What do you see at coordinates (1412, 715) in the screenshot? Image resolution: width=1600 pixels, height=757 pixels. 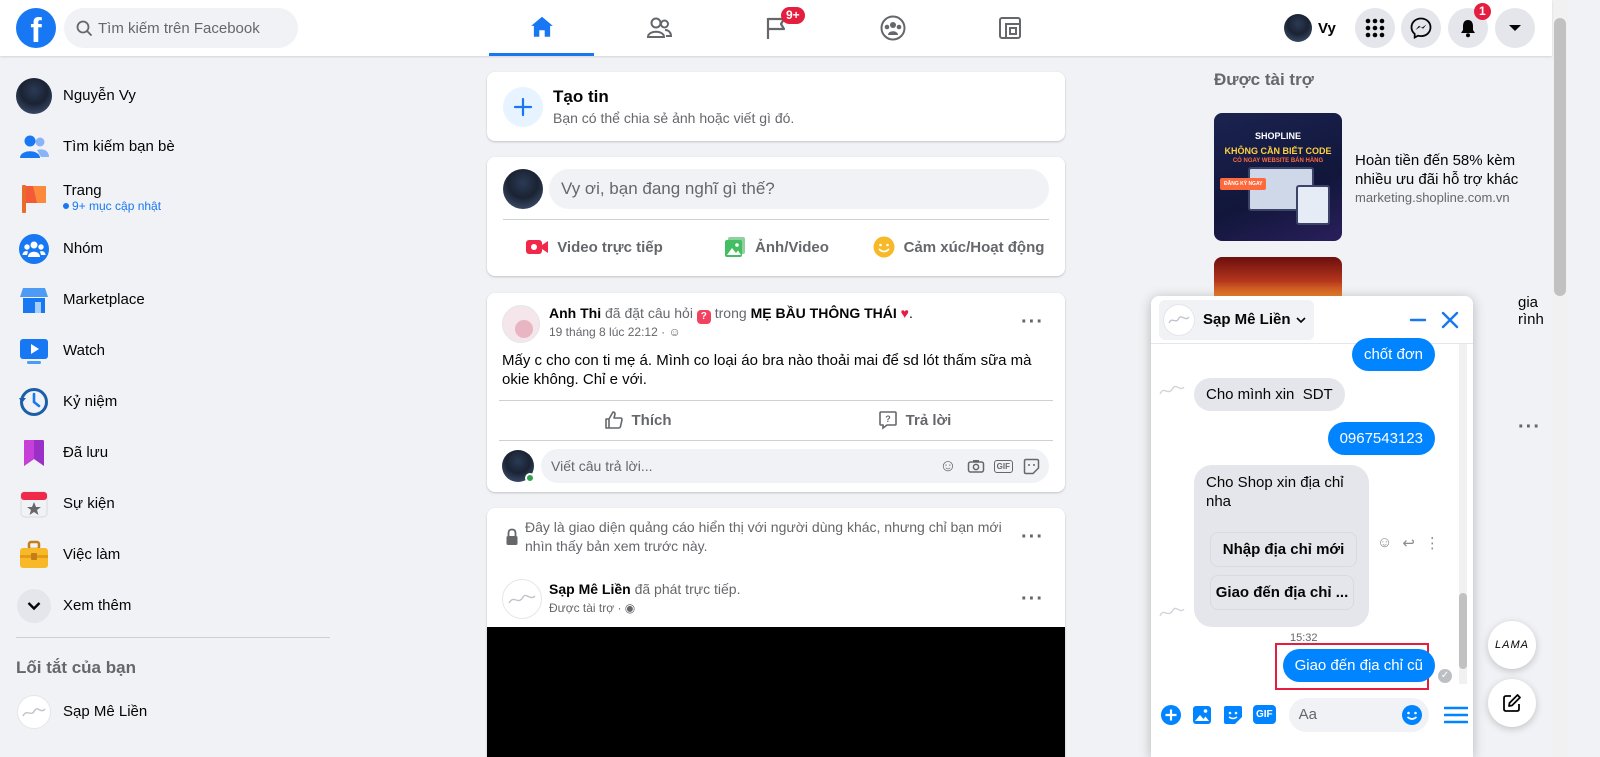 I see `emoji-icon` at bounding box center [1412, 715].